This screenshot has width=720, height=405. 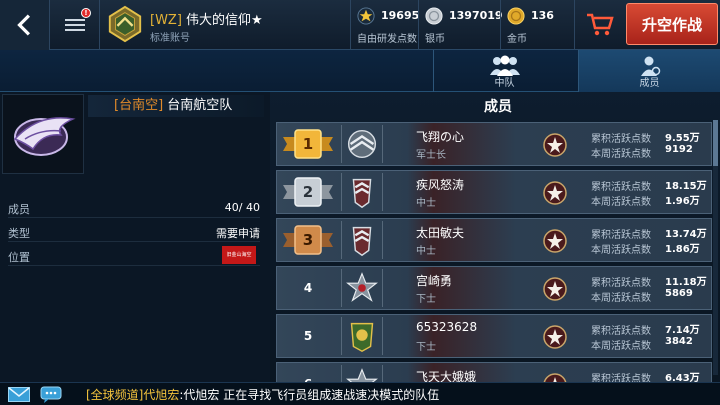 I want to click on rank-cell: 1, so click(x=308, y=144).